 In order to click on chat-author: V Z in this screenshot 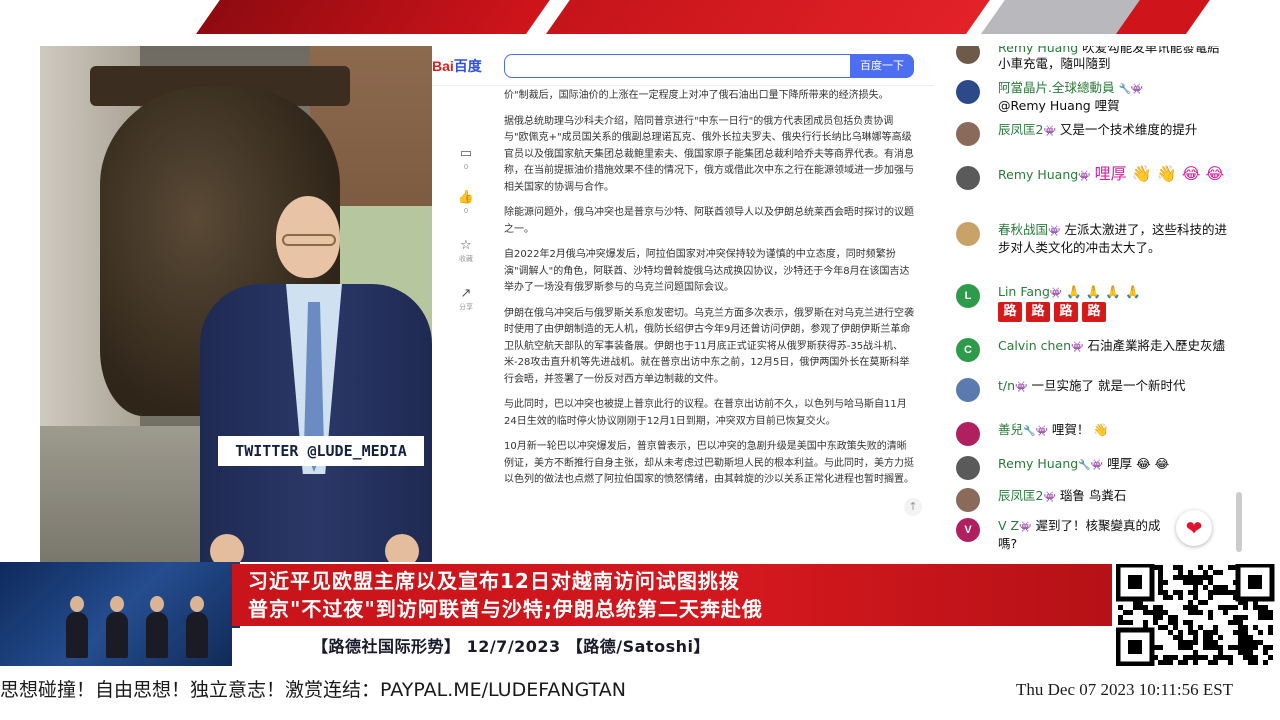, I will do `click(1008, 525)`.